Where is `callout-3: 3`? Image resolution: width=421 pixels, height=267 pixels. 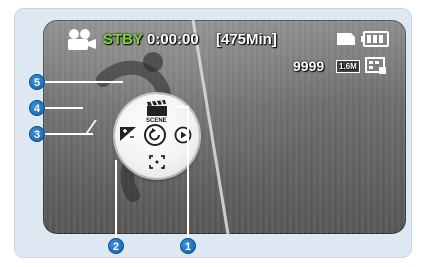
callout-3: 3 is located at coordinates (37, 134).